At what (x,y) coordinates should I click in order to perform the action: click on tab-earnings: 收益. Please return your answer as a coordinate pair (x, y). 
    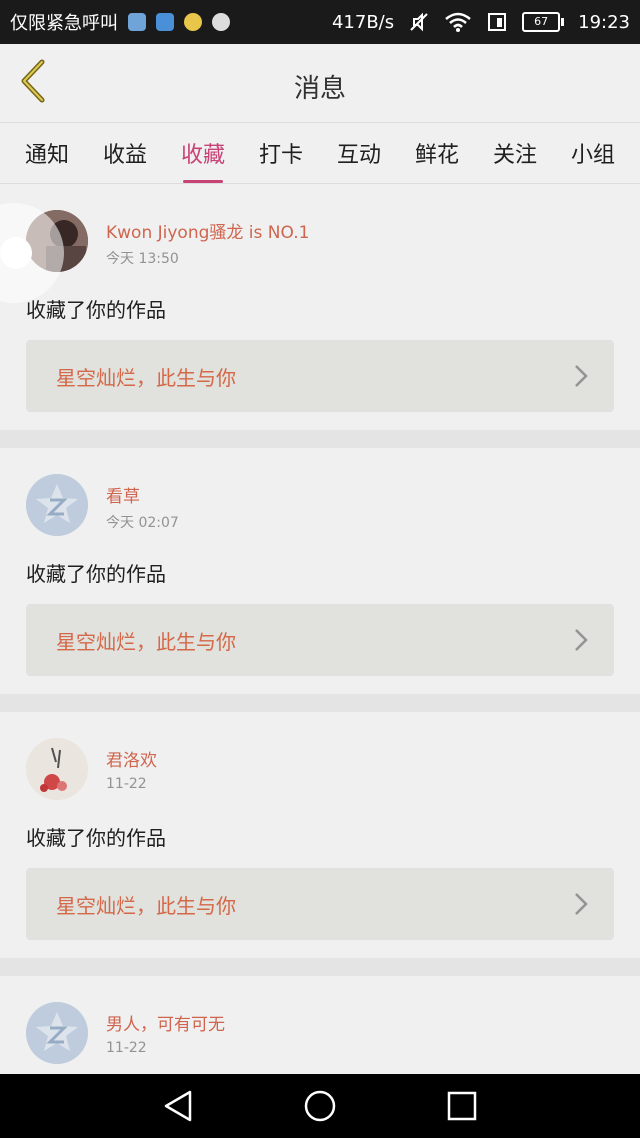
    Looking at the image, I should click on (125, 153).